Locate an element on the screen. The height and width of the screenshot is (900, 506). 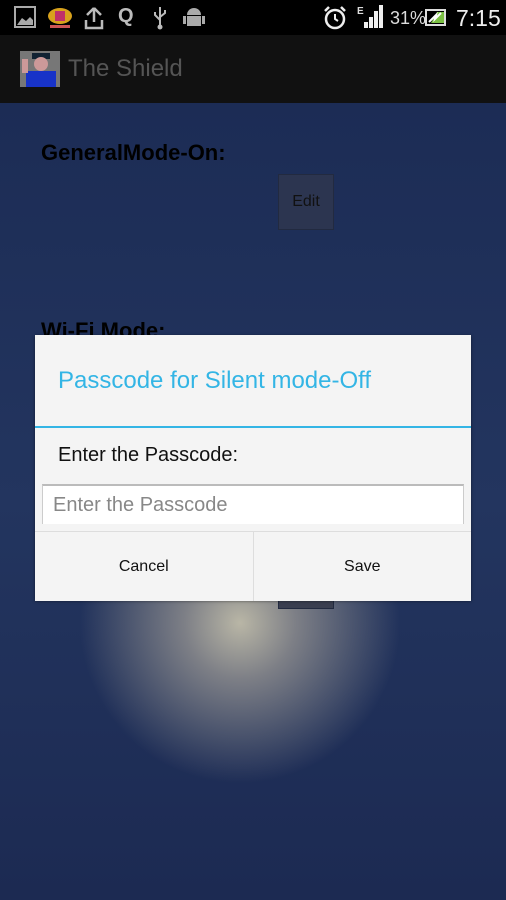
mynoted-app-icon is located at coordinates (60, 18).